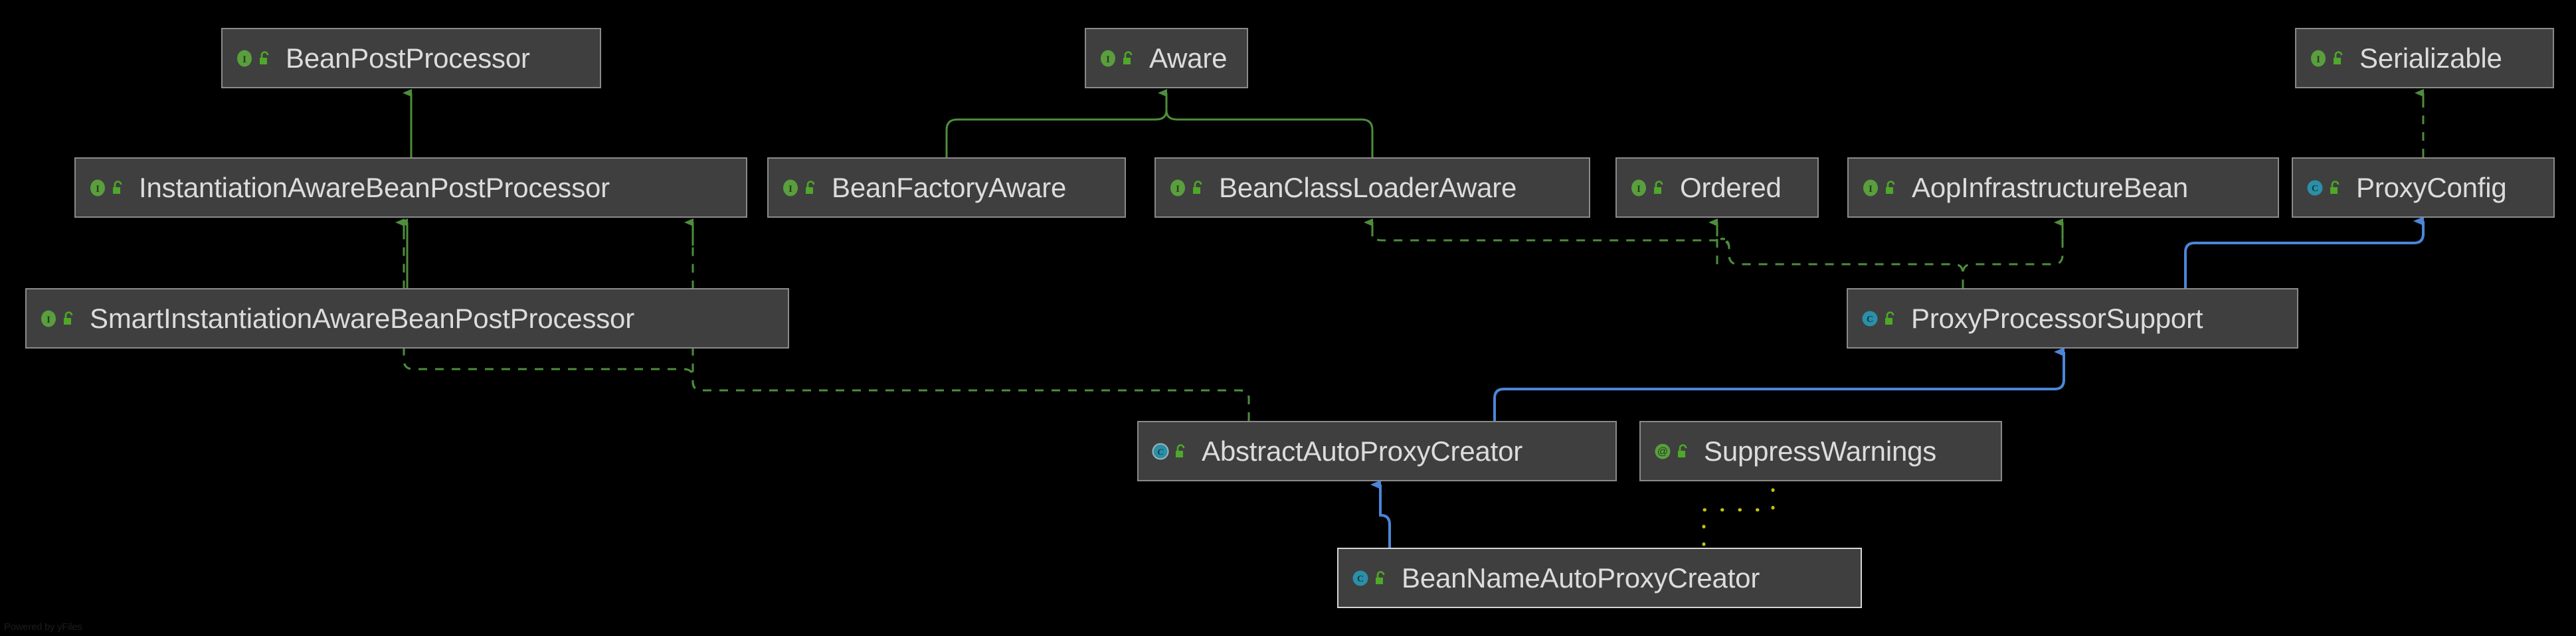 This screenshot has width=2576, height=636. I want to click on edge-proxyprocessorsupport-to-aopinfrastructurebean, so click(2013, 253).